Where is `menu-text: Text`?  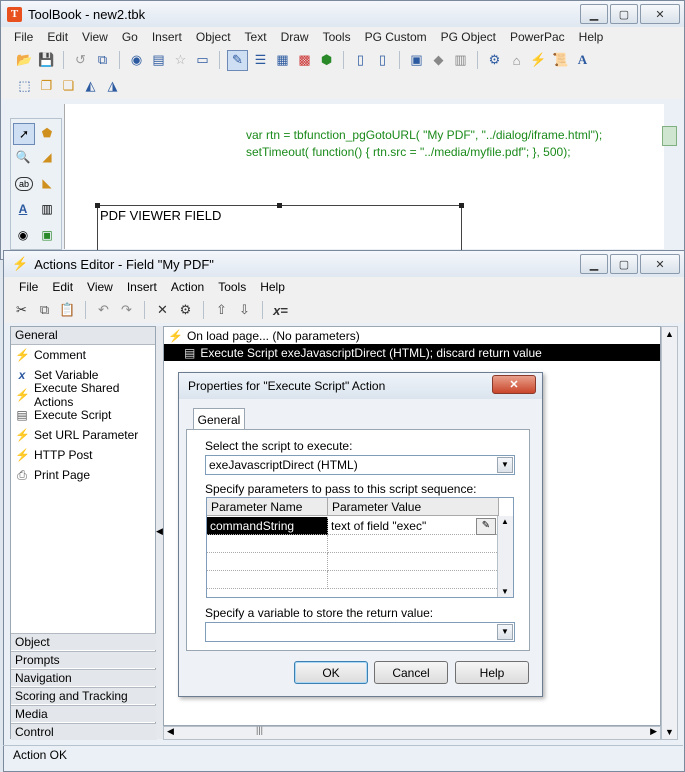
menu-text: Text is located at coordinates (256, 37).